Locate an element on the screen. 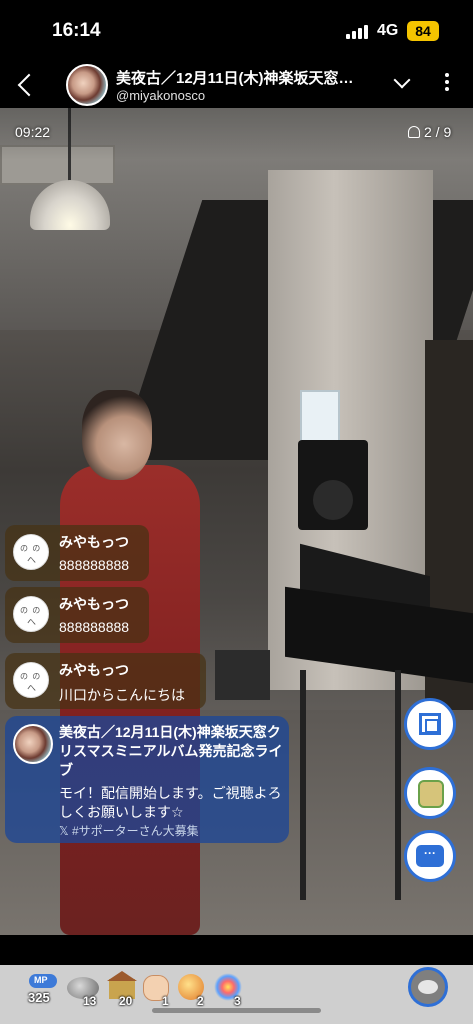 Image resolution: width=473 pixels, height=1024 pixels. equipment-box is located at coordinates (242, 675).